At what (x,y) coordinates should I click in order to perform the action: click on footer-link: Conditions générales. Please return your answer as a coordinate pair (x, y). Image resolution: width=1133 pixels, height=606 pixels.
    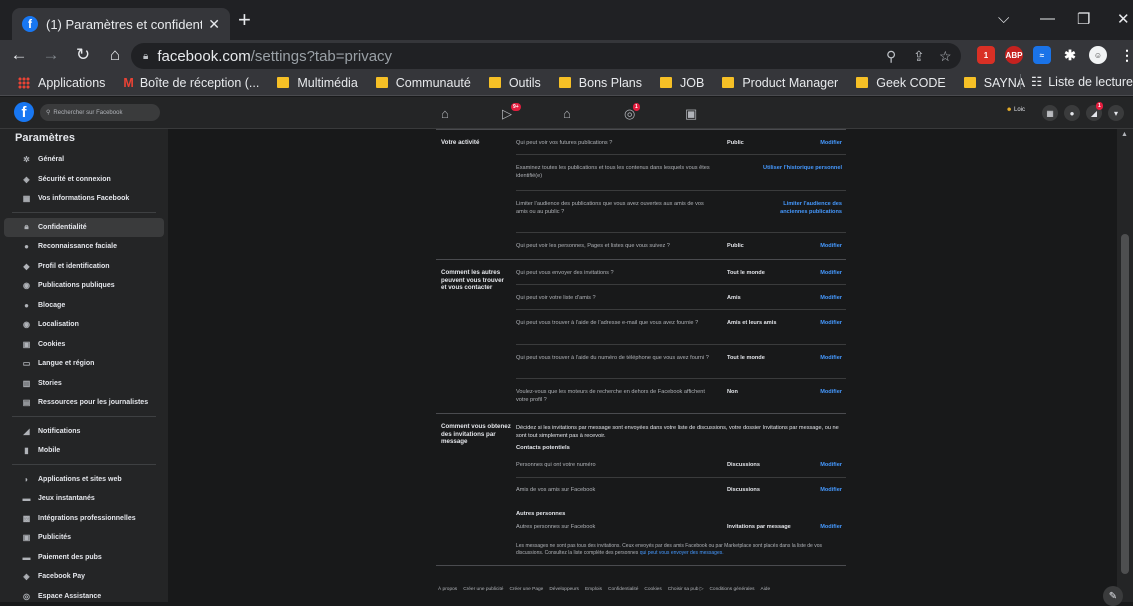
    Looking at the image, I should click on (731, 589).